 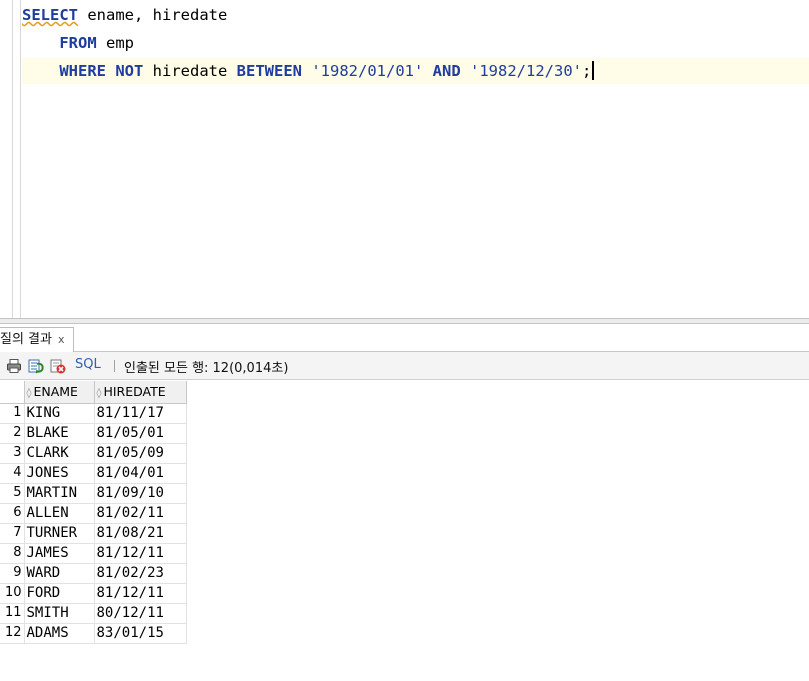 What do you see at coordinates (12, 593) in the screenshot?
I see `row-number: 10` at bounding box center [12, 593].